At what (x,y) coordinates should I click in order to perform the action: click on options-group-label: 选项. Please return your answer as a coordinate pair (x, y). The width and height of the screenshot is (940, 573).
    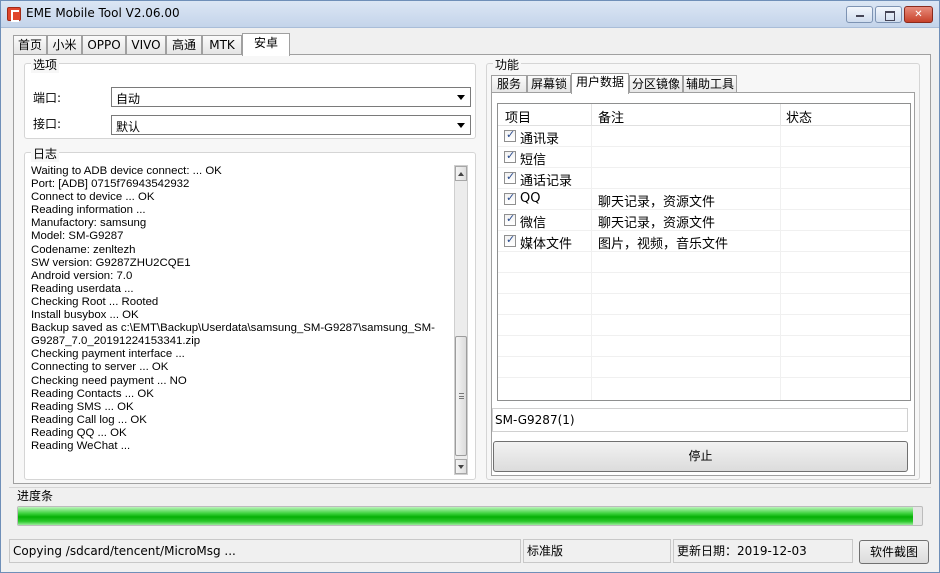
    Looking at the image, I should click on (45, 64).